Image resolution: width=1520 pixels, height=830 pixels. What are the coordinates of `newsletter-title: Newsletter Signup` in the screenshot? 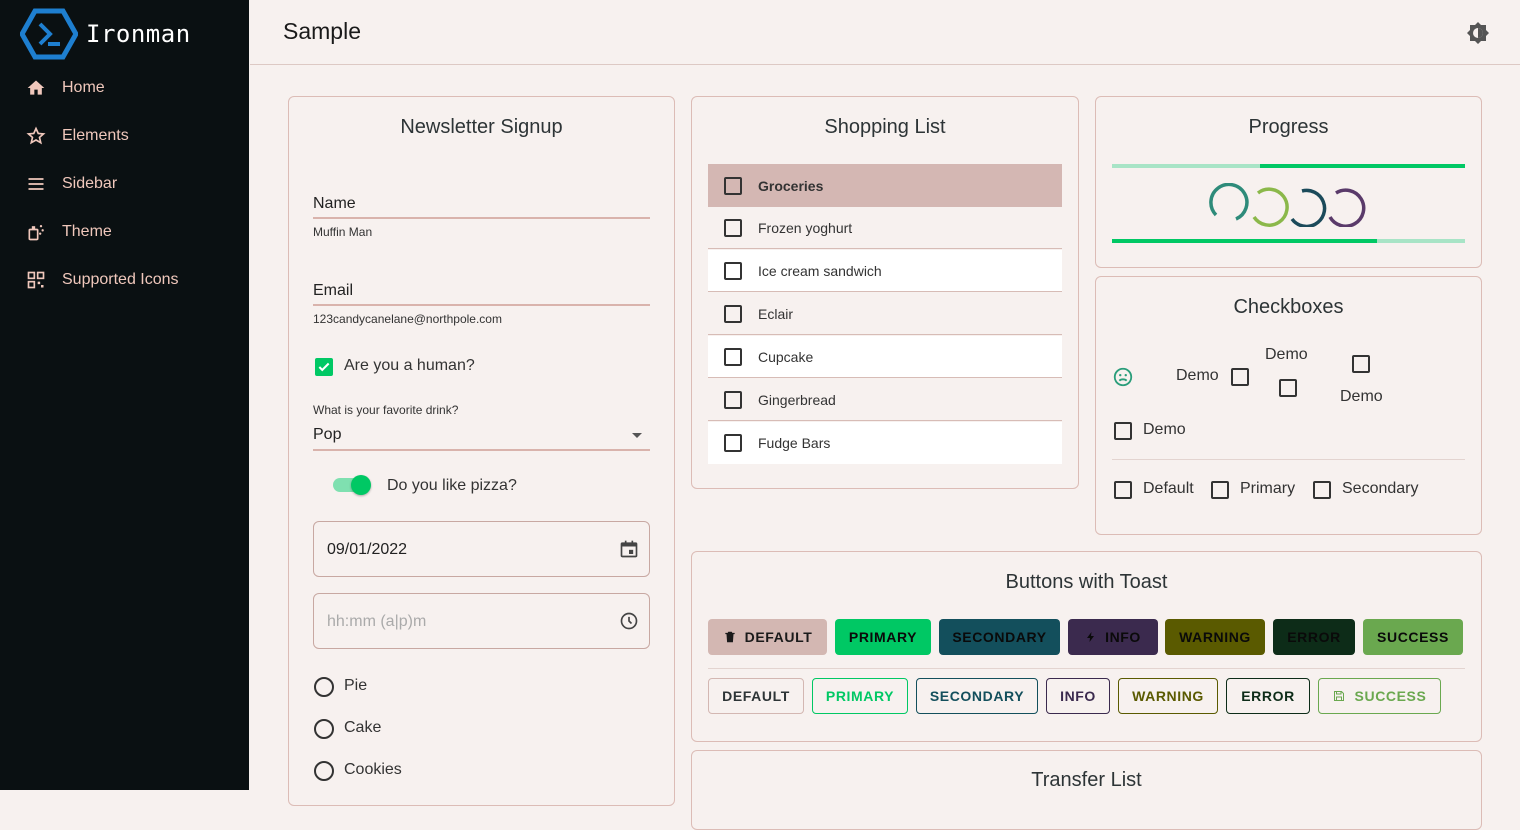 It's located at (481, 127).